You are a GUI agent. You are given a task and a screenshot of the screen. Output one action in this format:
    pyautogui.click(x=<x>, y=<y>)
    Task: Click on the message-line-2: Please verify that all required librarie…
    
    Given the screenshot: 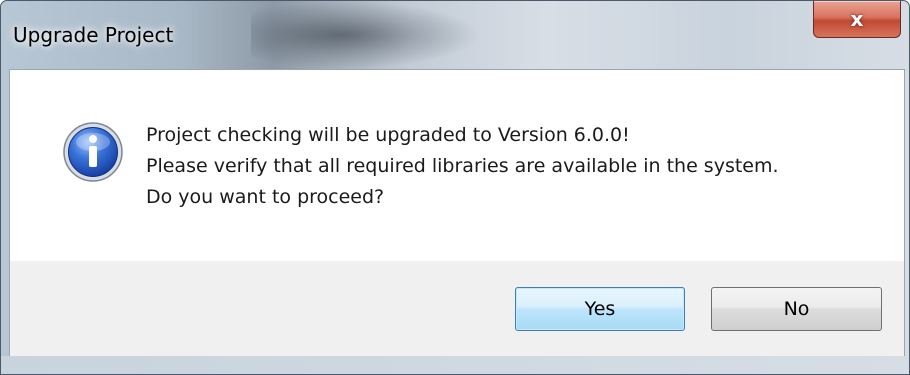 What is the action you would take?
    pyautogui.click(x=462, y=166)
    